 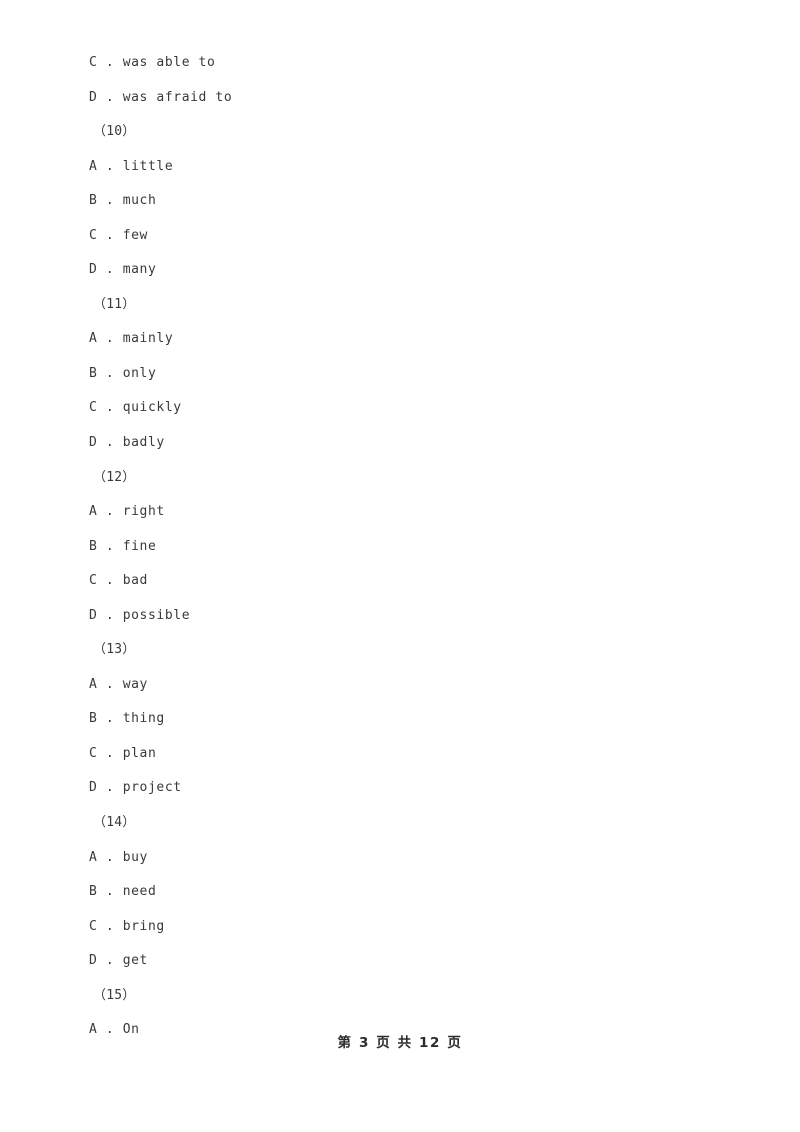 What do you see at coordinates (123, 546) in the screenshot?
I see `answer-option: B . fine` at bounding box center [123, 546].